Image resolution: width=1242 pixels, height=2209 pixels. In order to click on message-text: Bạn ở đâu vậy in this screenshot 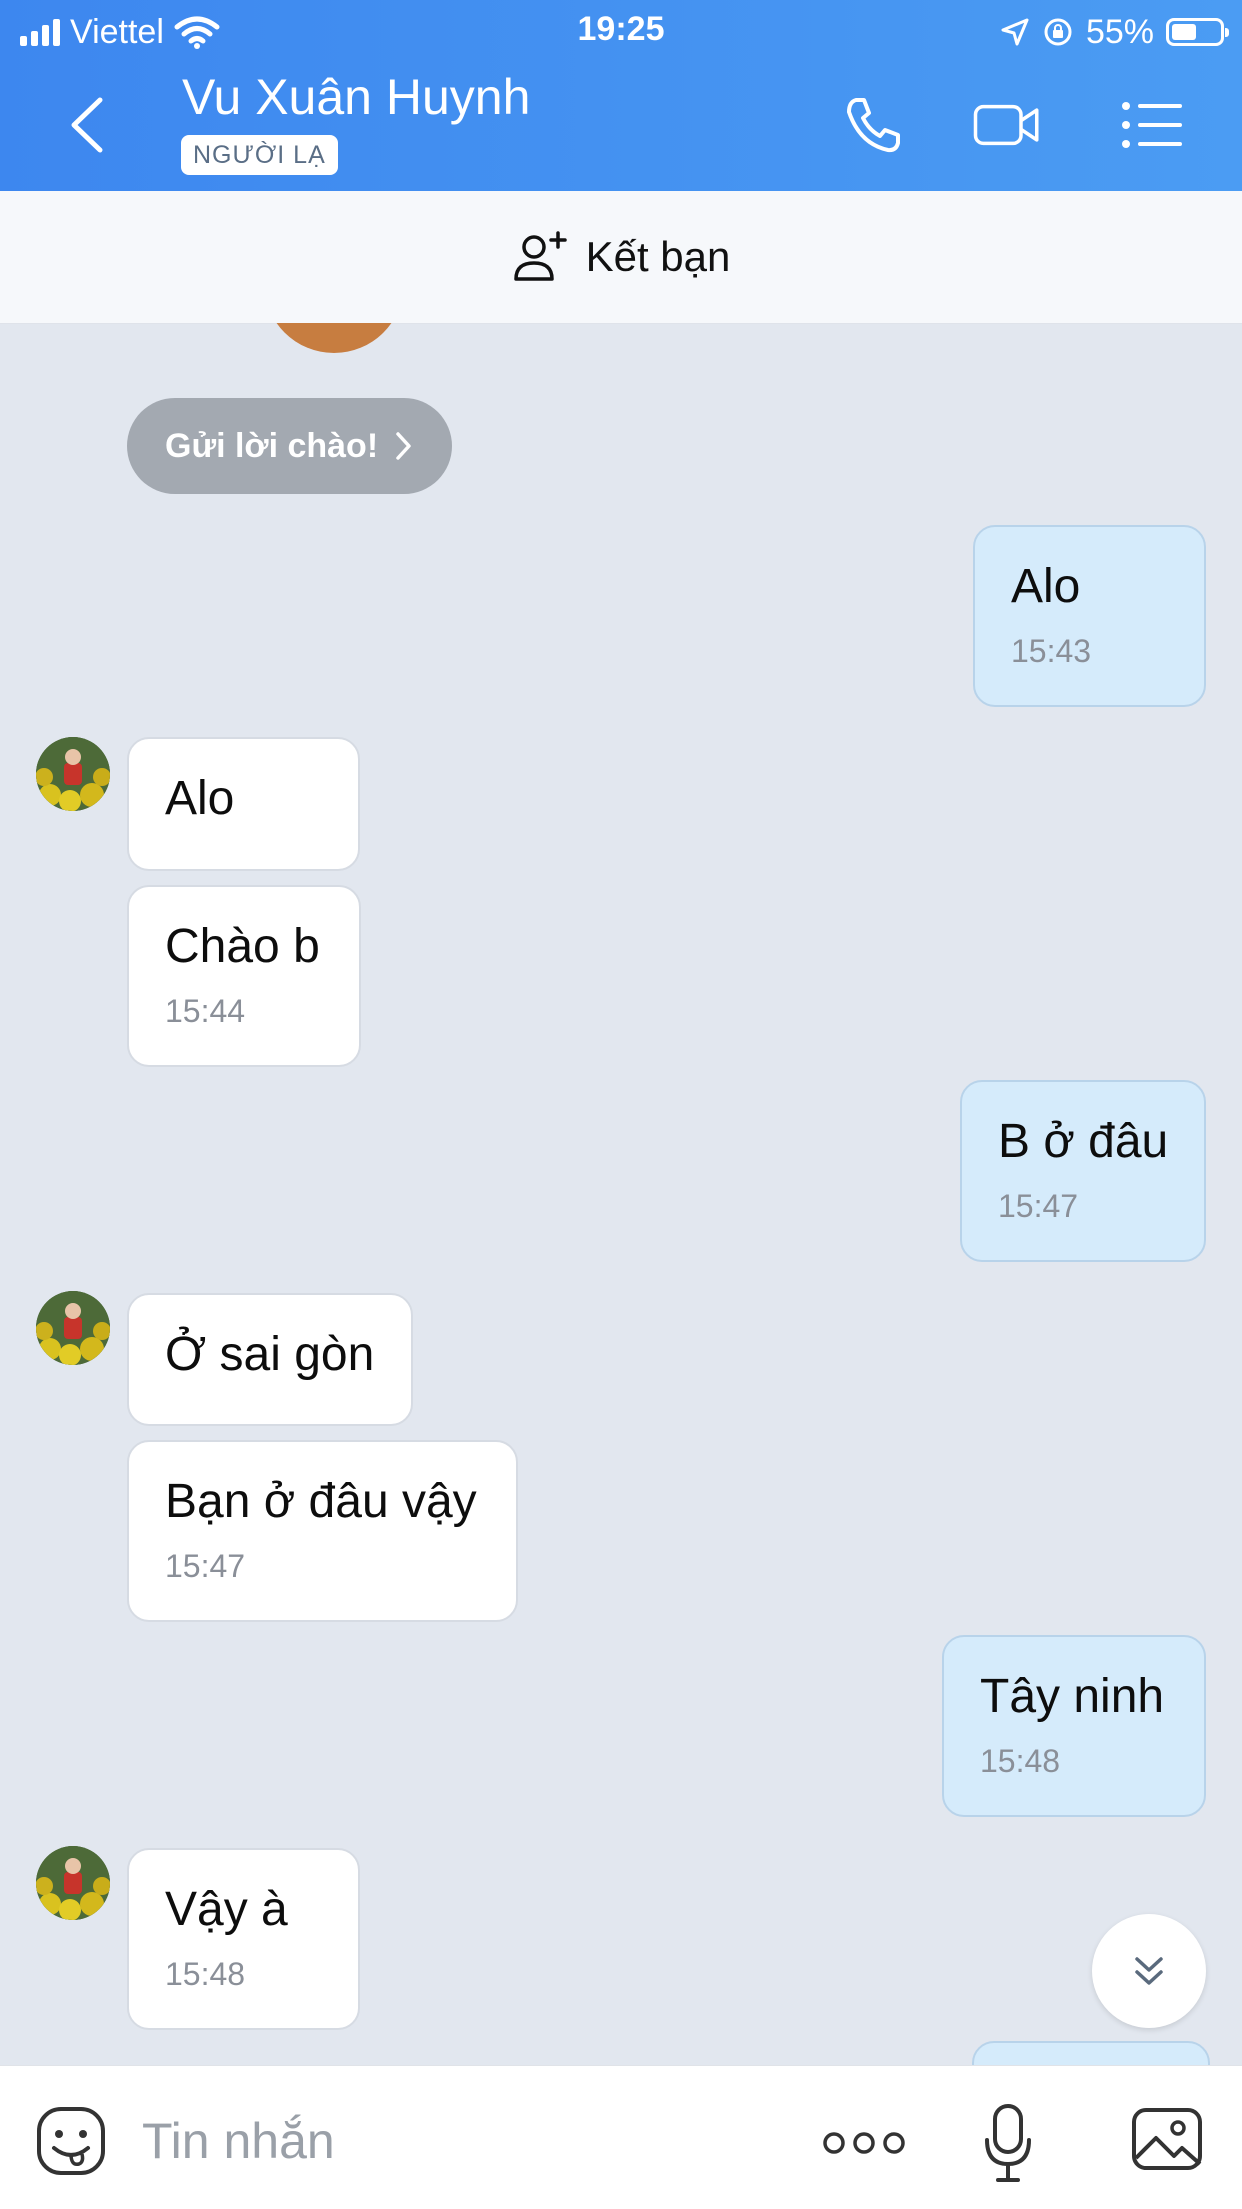, I will do `click(321, 1501)`.